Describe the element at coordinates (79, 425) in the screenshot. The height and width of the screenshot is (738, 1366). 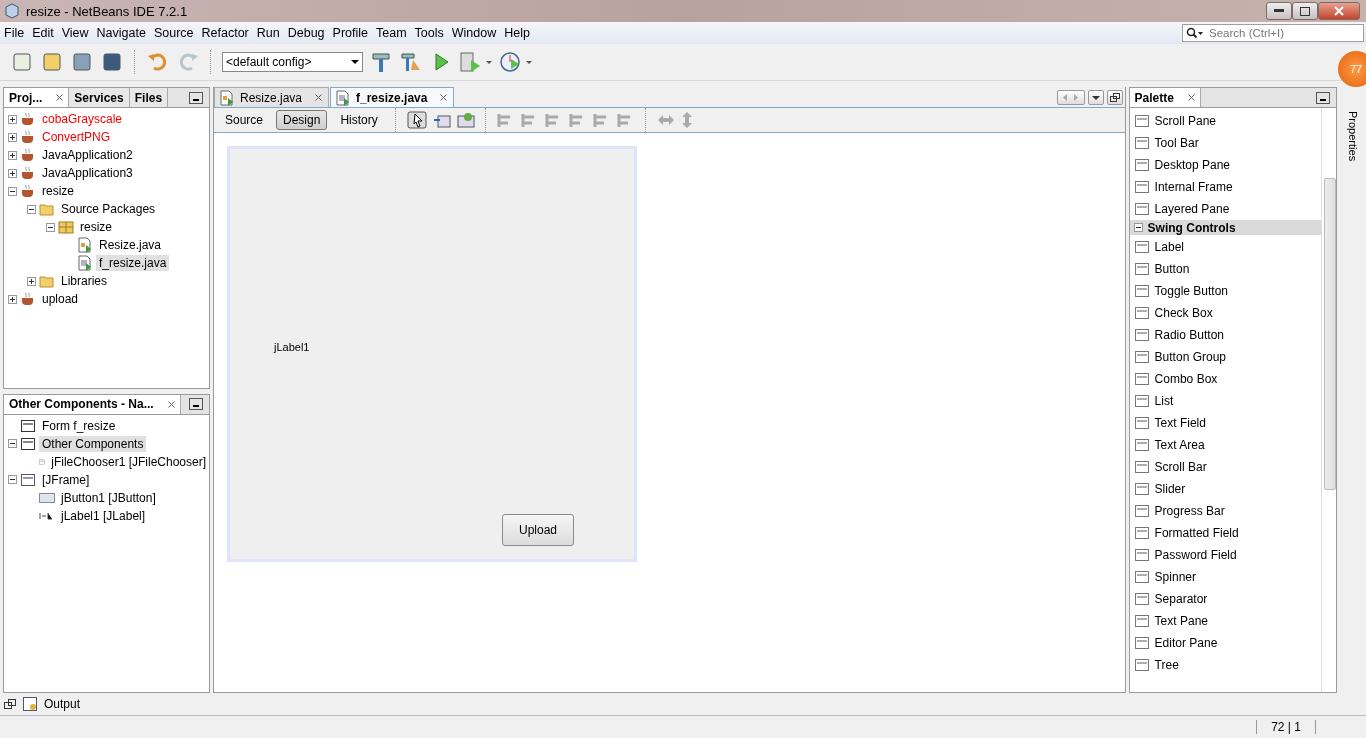
I see `component-node: Form f_resize` at that location.